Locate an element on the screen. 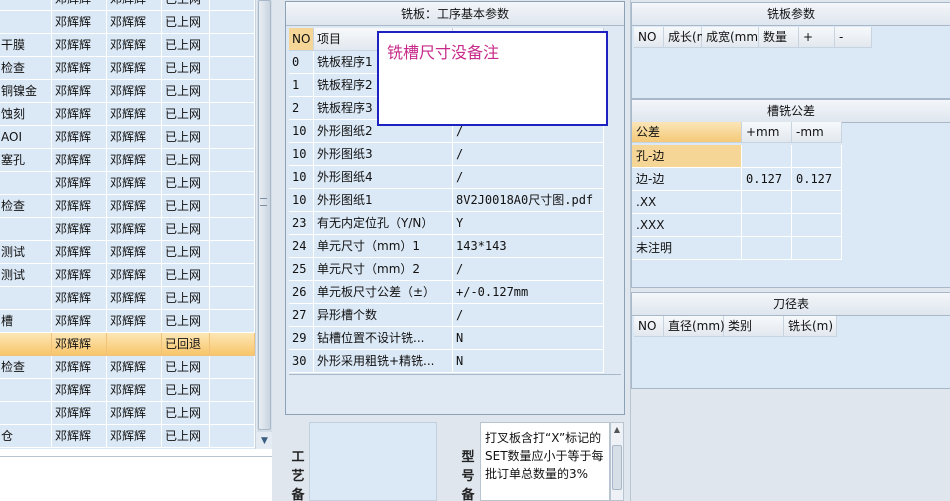 Image resolution: width=950 pixels, height=501 pixels. table-row: 29 钻槽位置不设计铣... N is located at coordinates (446, 338).